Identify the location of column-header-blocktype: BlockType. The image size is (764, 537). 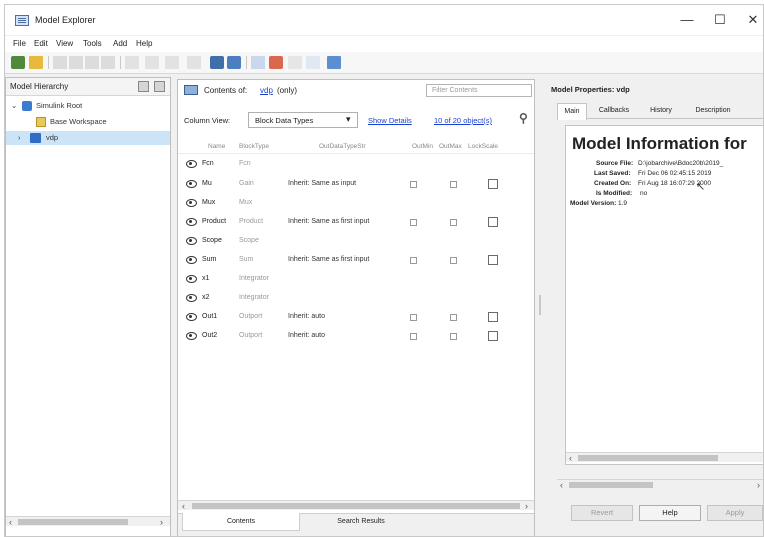
(254, 146).